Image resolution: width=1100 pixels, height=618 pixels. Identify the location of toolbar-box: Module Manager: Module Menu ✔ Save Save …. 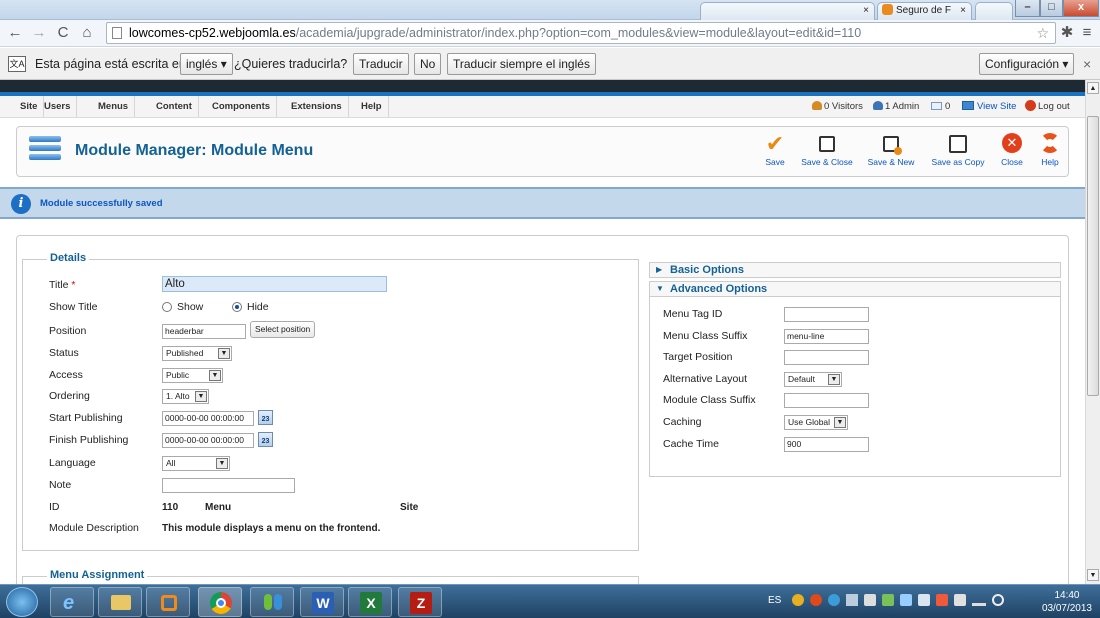
(542, 151).